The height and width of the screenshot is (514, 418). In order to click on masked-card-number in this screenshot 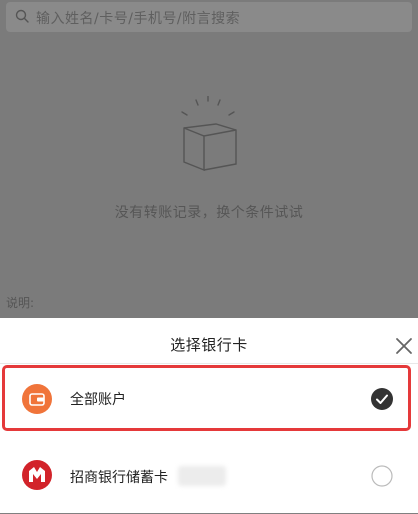, I will do `click(202, 476)`.